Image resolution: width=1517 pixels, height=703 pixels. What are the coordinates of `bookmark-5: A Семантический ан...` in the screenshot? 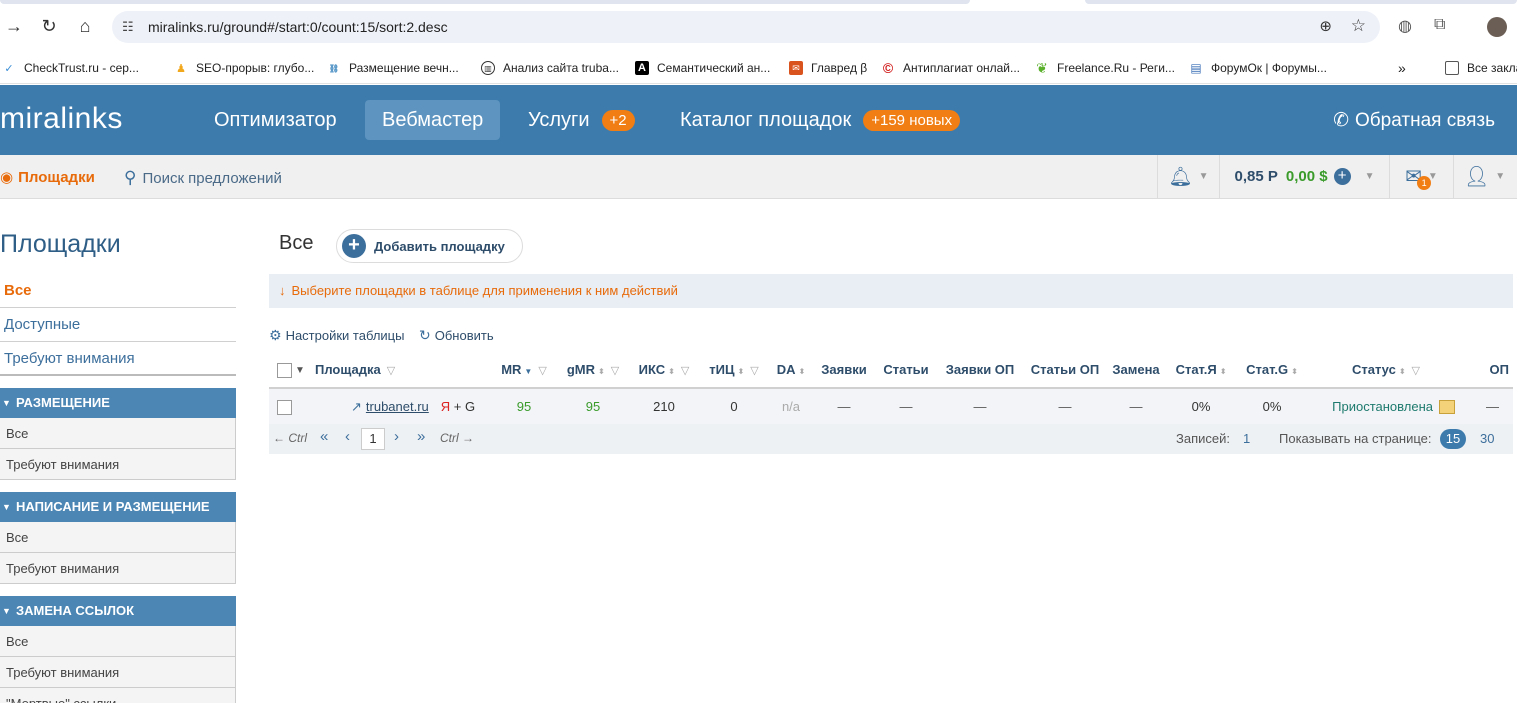 It's located at (702, 68).